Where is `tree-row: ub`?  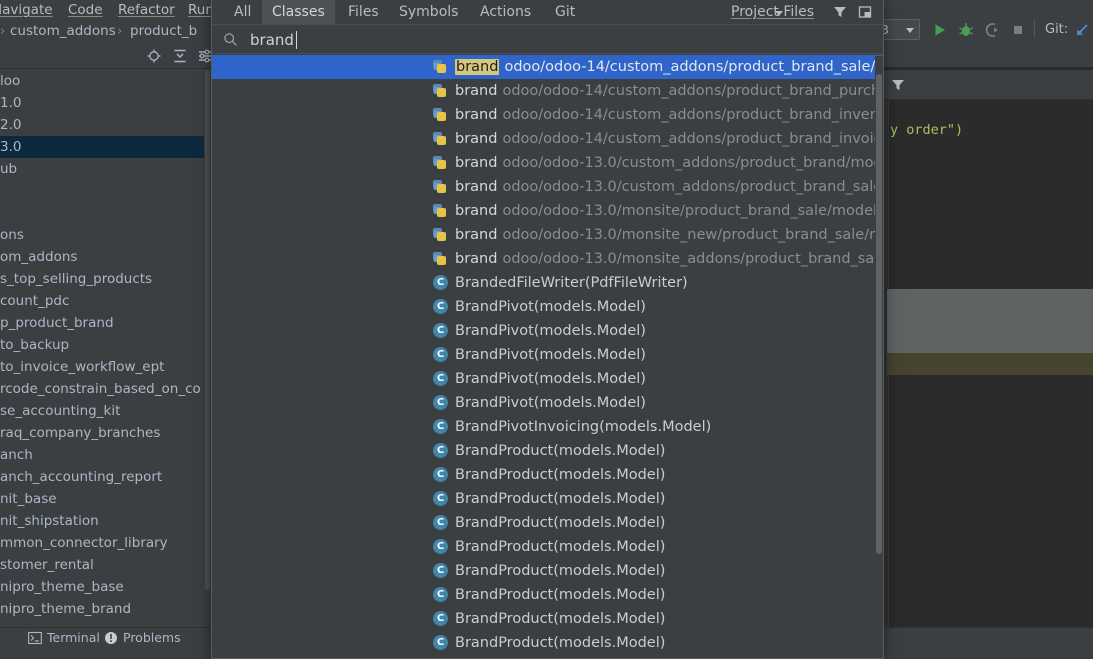
tree-row: ub is located at coordinates (102, 169).